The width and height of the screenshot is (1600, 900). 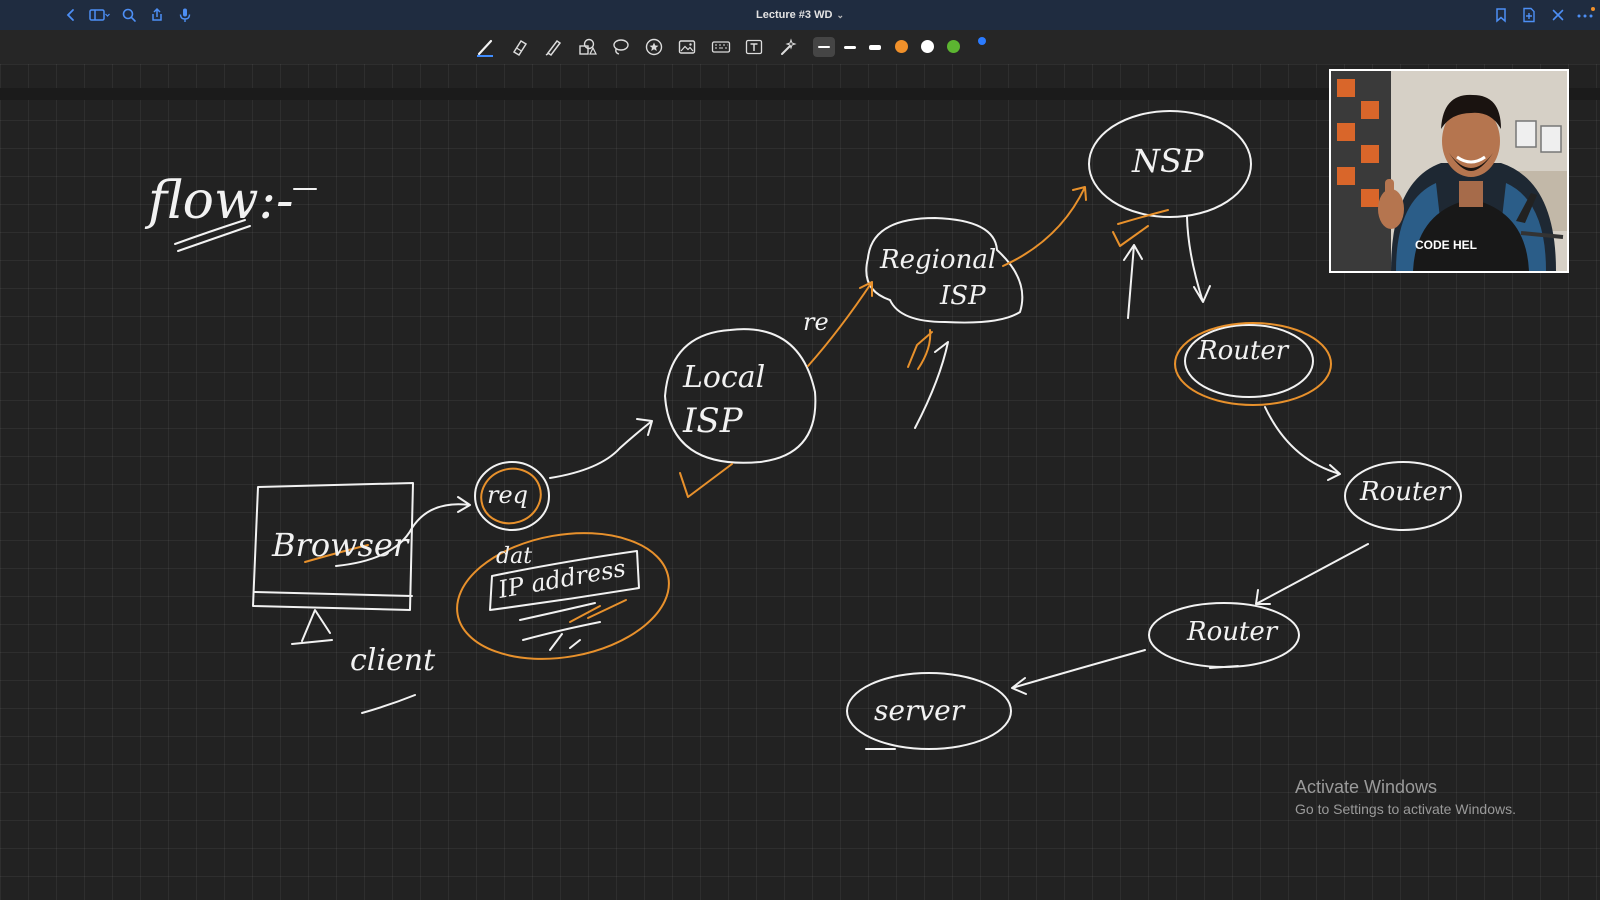 What do you see at coordinates (706, 480) in the screenshot?
I see `local-isp-check-orange` at bounding box center [706, 480].